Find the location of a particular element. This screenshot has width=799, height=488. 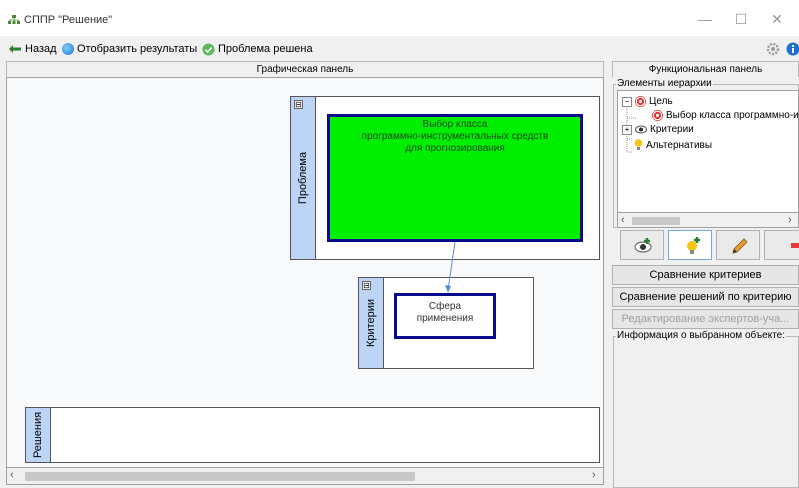

scroll-right-icon: › is located at coordinates (594, 475).